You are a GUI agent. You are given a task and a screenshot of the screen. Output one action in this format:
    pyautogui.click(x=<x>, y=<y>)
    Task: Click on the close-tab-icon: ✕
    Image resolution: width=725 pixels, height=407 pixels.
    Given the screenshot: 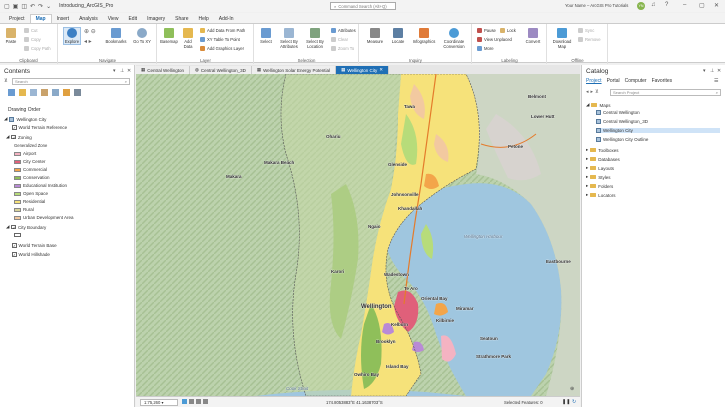 What is the action you would take?
    pyautogui.click(x=381, y=70)
    